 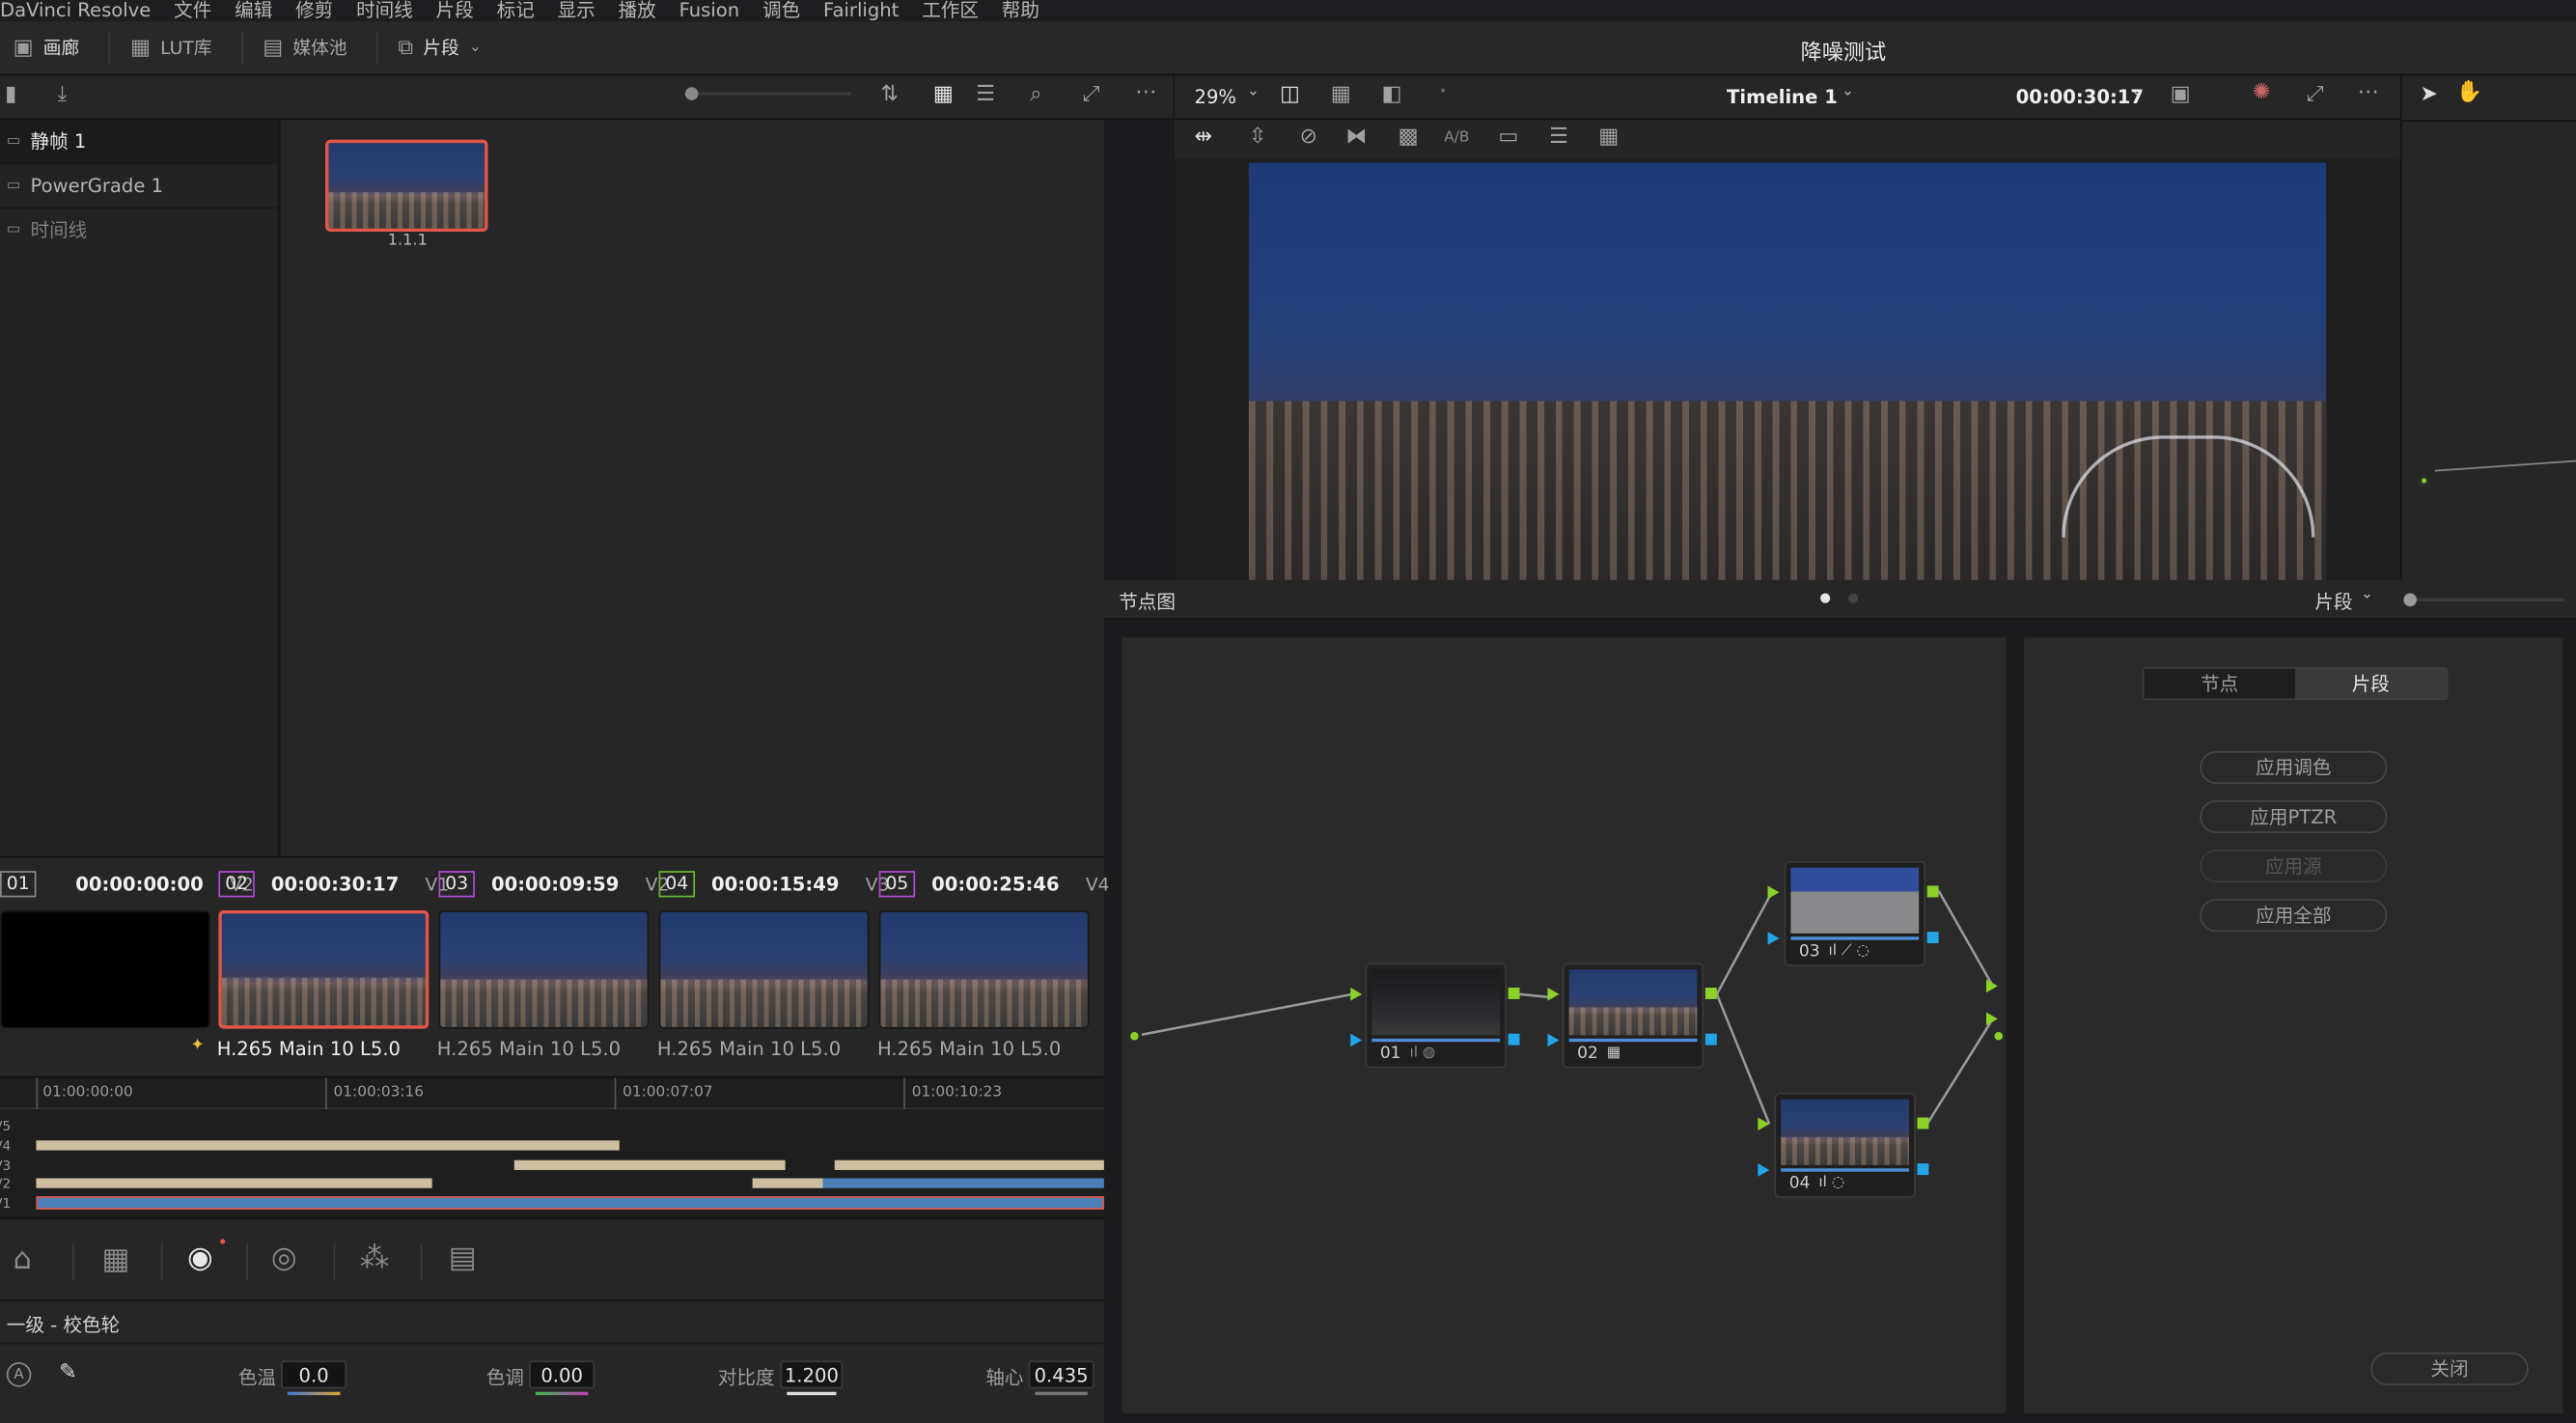 What do you see at coordinates (1215, 97) in the screenshot?
I see `zoom-level: 29%` at bounding box center [1215, 97].